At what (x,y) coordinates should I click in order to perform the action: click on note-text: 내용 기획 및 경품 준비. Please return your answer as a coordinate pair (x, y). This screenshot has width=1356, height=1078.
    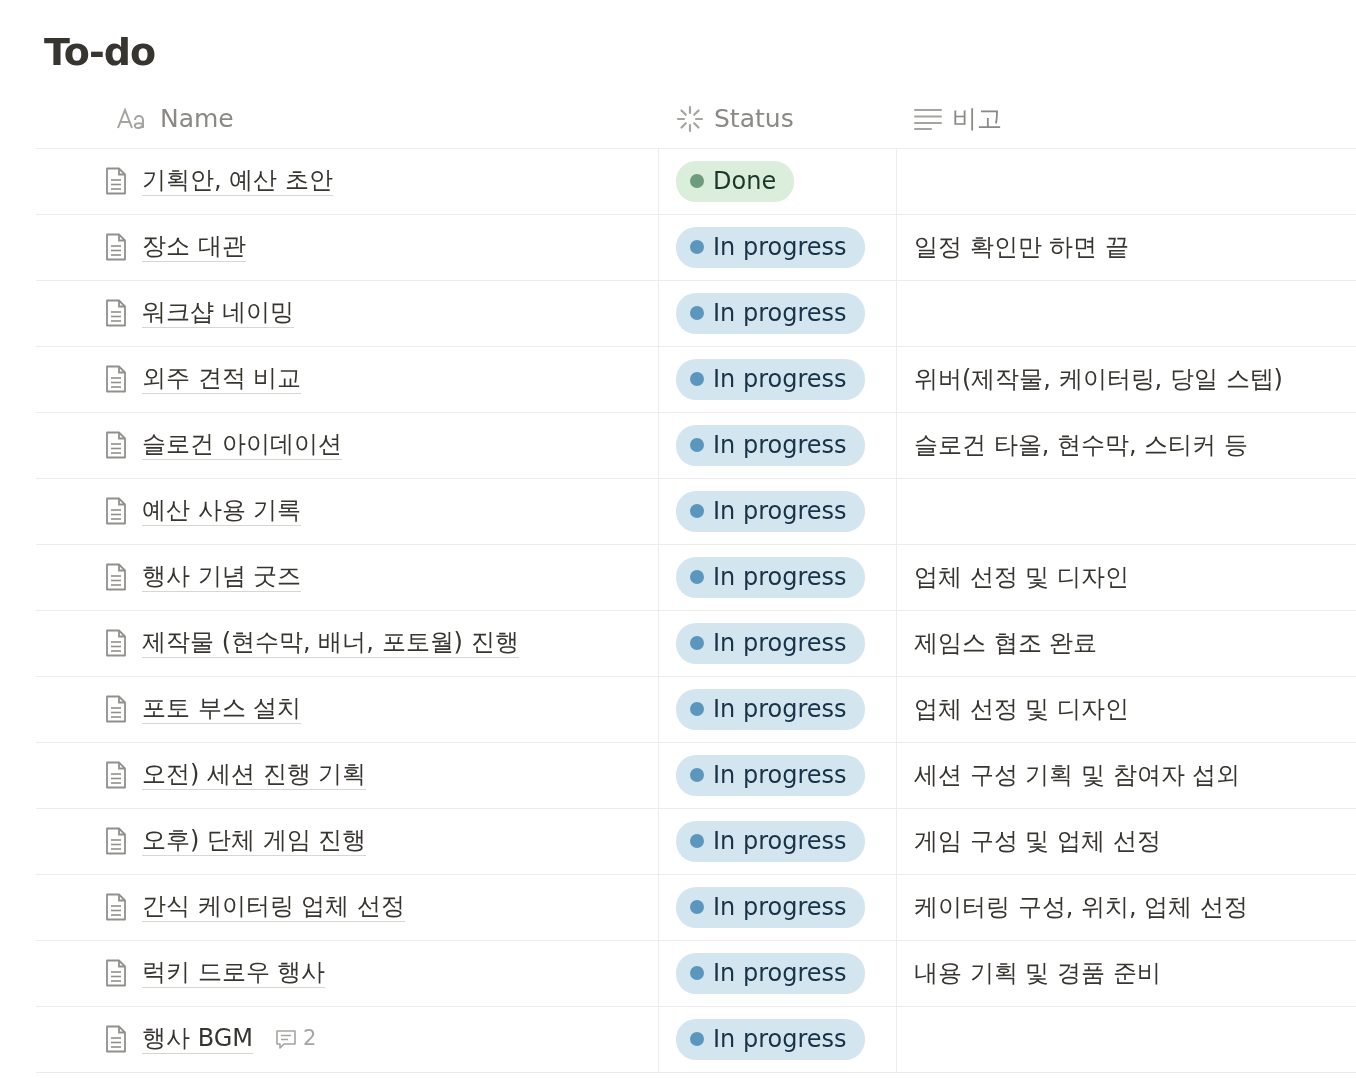
    Looking at the image, I should click on (1037, 974).